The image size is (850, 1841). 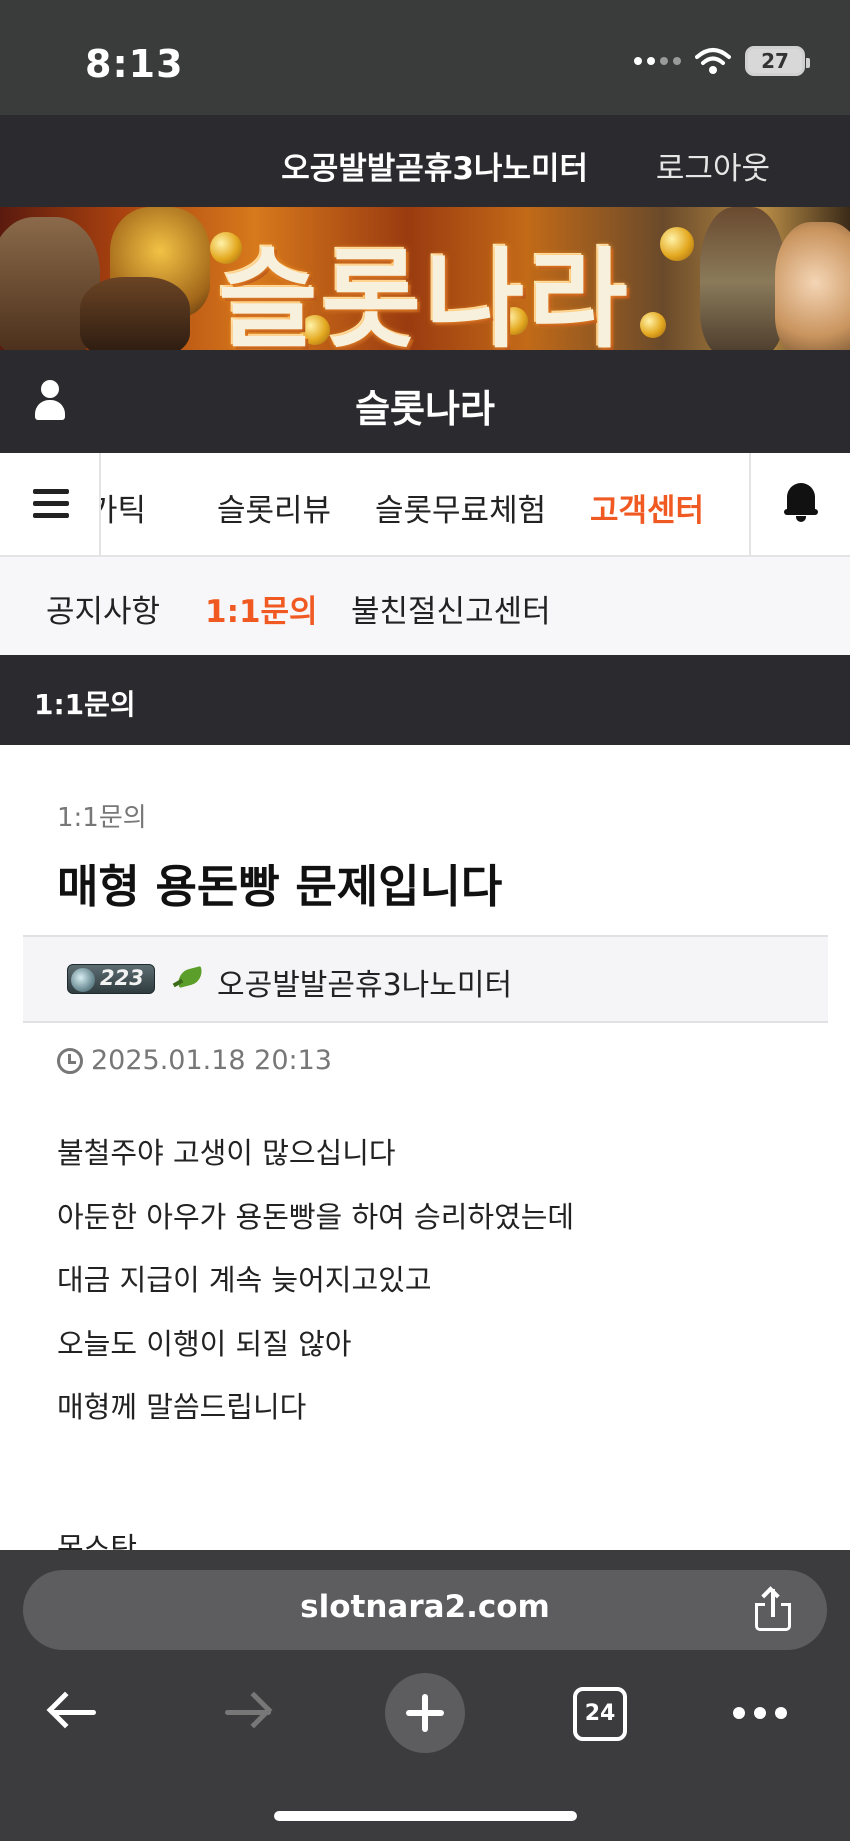 What do you see at coordinates (460, 507) in the screenshot?
I see `nav-item-free-trial: 슬롯무료체험` at bounding box center [460, 507].